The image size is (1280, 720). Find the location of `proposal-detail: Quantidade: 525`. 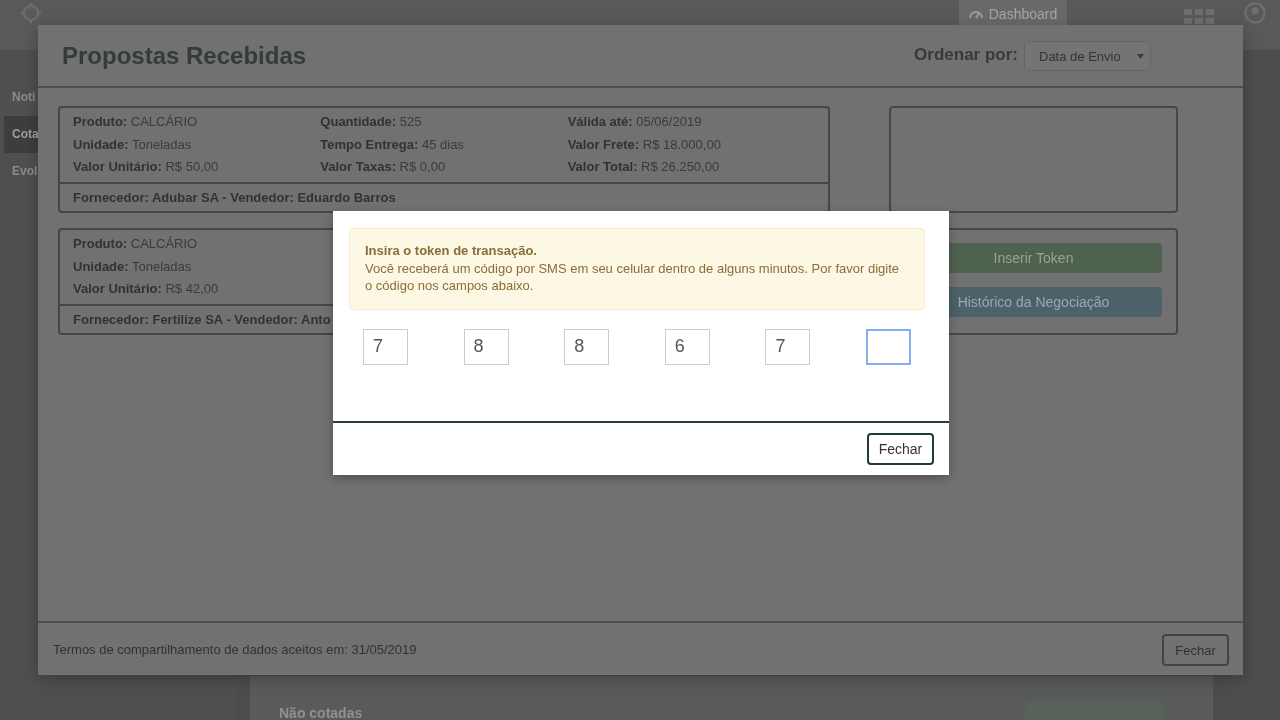

proposal-detail: Quantidade: 525 is located at coordinates (371, 122).